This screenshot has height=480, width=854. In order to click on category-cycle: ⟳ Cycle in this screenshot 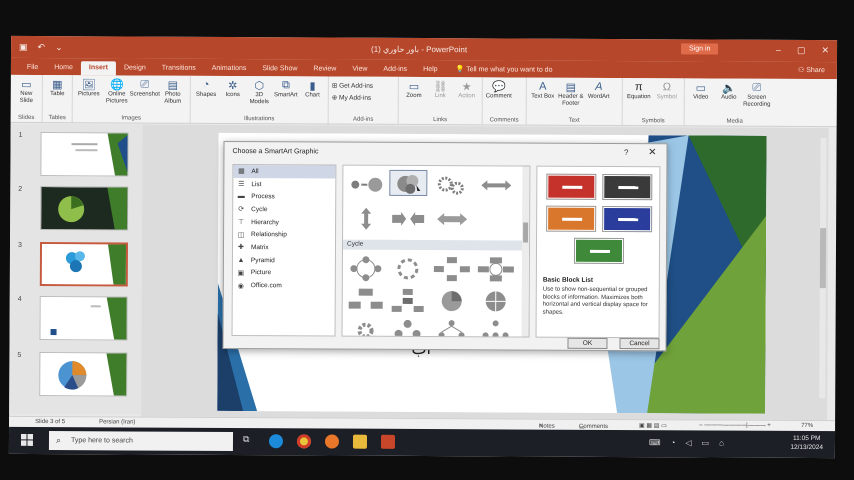, I will do `click(284, 209)`.